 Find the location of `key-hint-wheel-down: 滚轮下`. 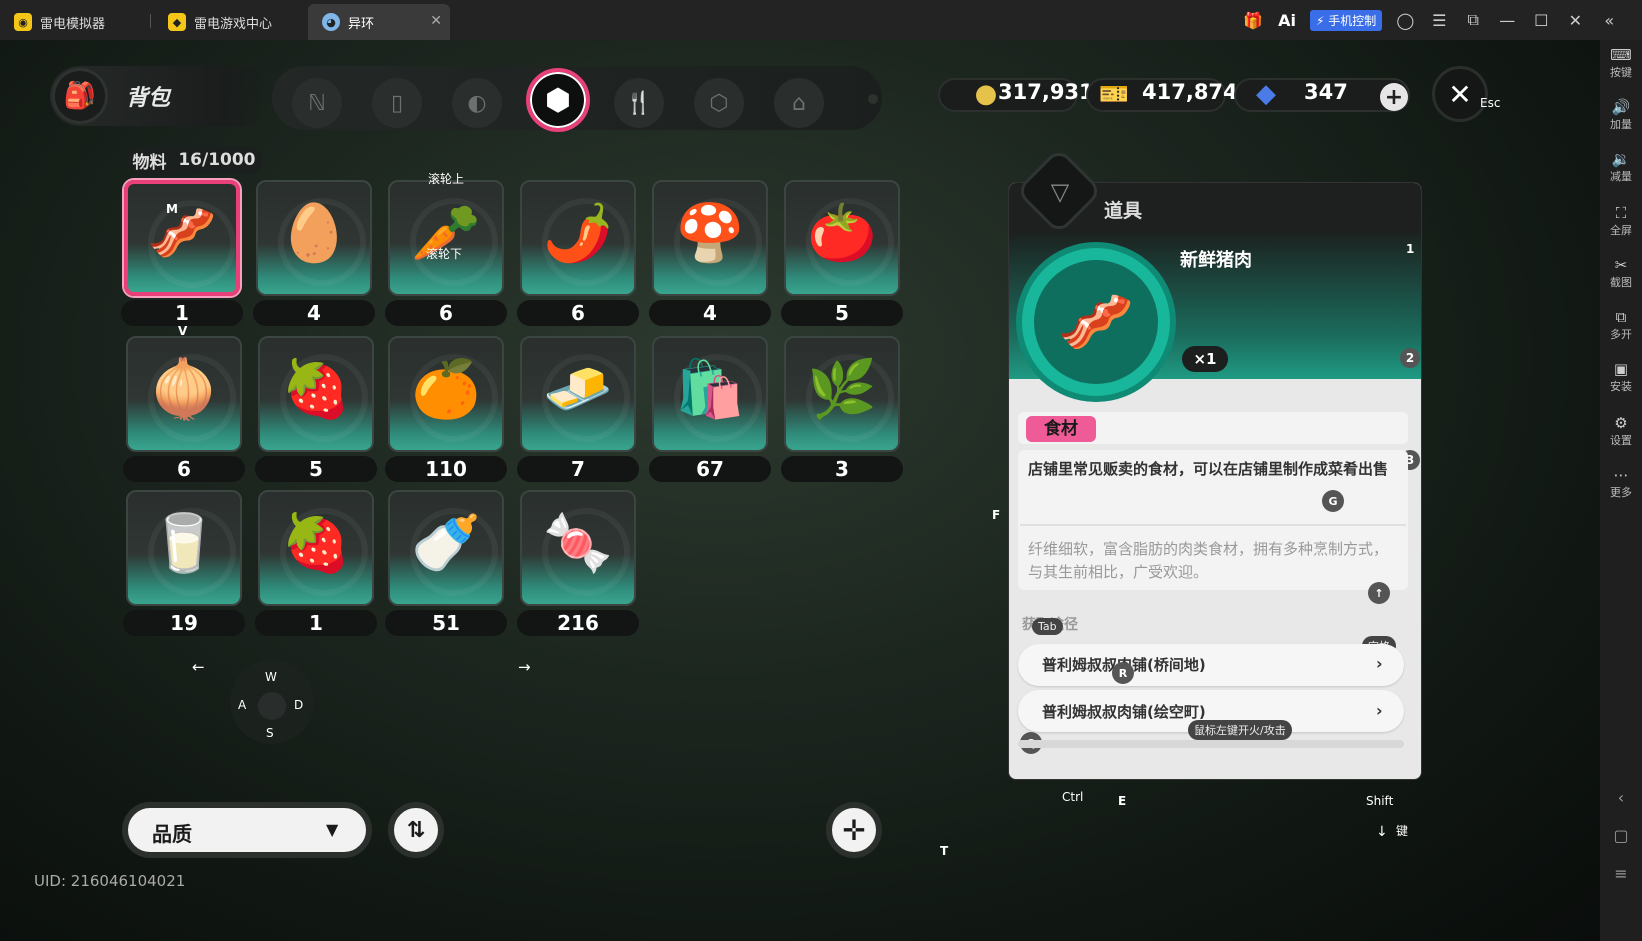

key-hint-wheel-down: 滚轮下 is located at coordinates (444, 254).